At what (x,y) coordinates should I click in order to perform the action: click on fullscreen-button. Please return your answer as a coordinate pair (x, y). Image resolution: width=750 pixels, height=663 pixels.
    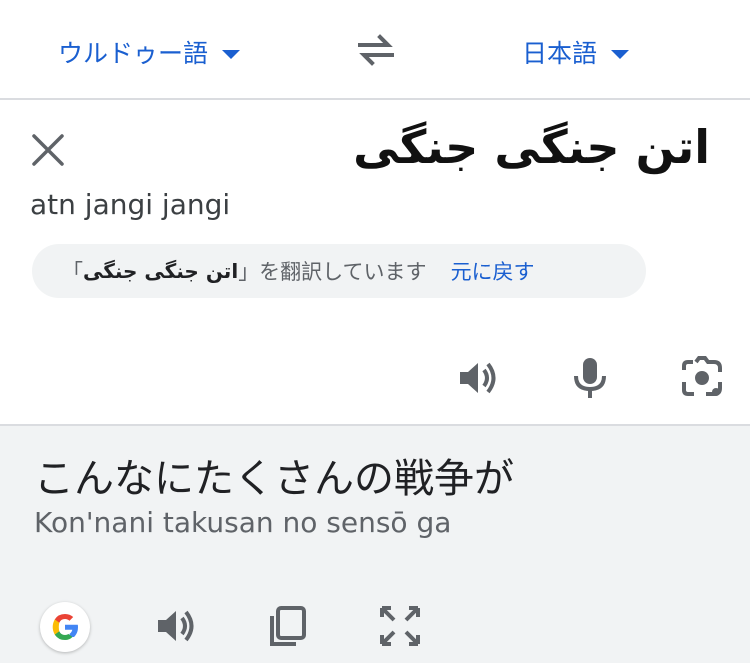
    Looking at the image, I should click on (400, 626).